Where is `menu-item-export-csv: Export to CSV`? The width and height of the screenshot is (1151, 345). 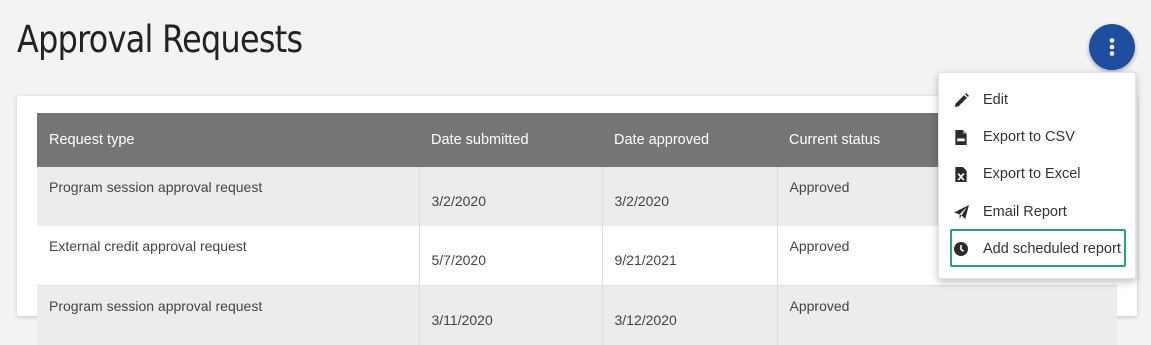
menu-item-export-csv: Export to CSV is located at coordinates (1014, 137).